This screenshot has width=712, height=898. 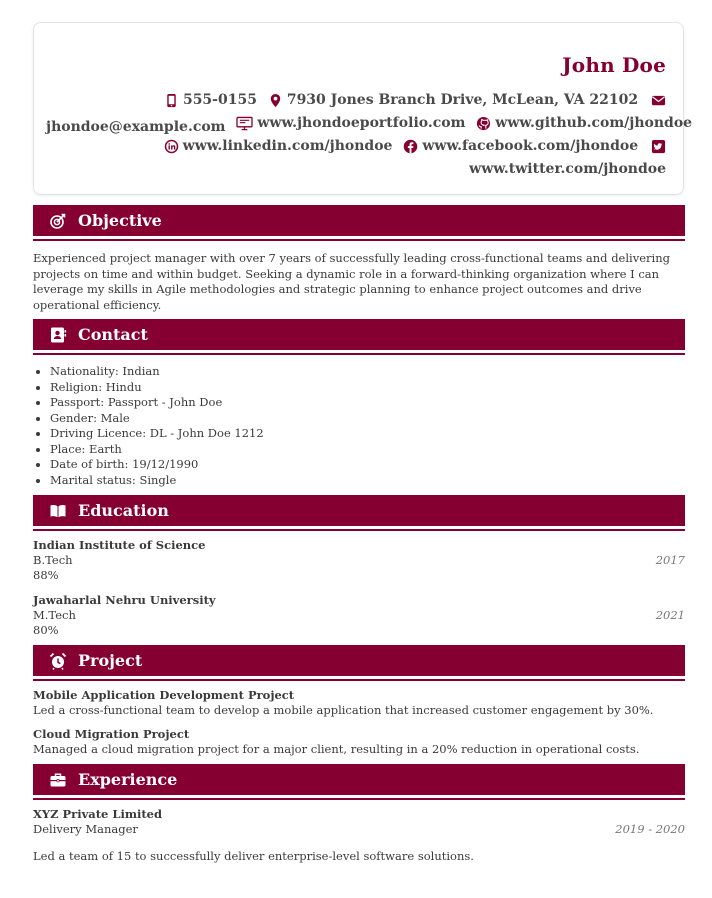 What do you see at coordinates (650, 829) in the screenshot?
I see `experience-dates: 2019 - 2020` at bounding box center [650, 829].